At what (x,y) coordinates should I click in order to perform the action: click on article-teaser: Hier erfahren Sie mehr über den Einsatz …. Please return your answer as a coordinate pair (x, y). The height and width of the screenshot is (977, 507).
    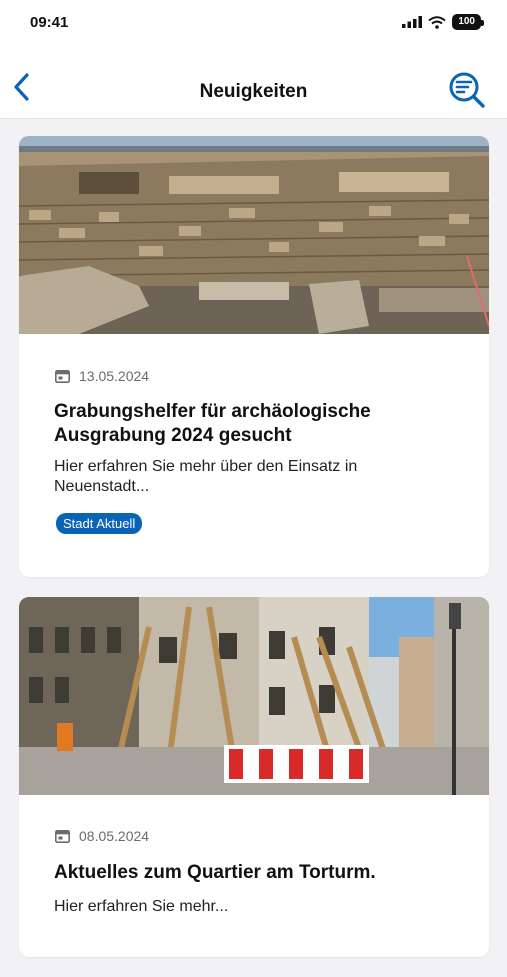
    Looking at the image, I should click on (206, 476).